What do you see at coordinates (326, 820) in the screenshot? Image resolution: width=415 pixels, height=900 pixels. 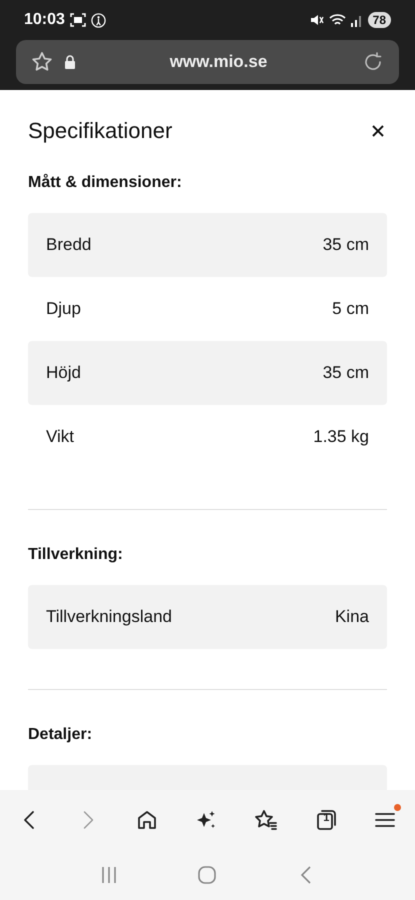 I see `tabs-icon` at bounding box center [326, 820].